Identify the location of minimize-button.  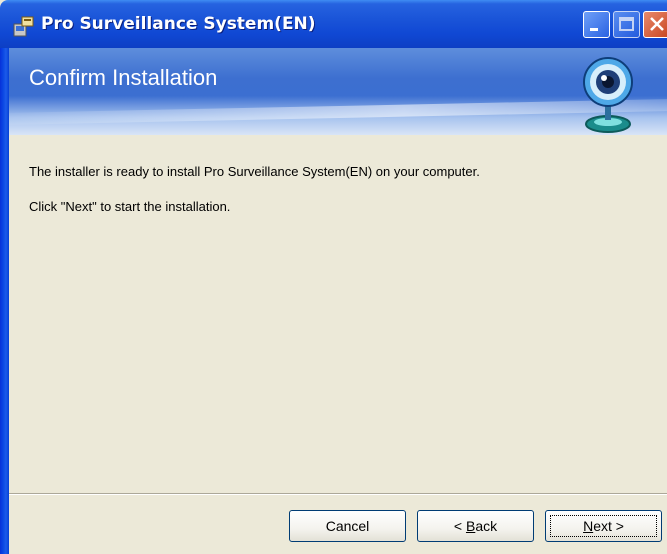
(596, 24).